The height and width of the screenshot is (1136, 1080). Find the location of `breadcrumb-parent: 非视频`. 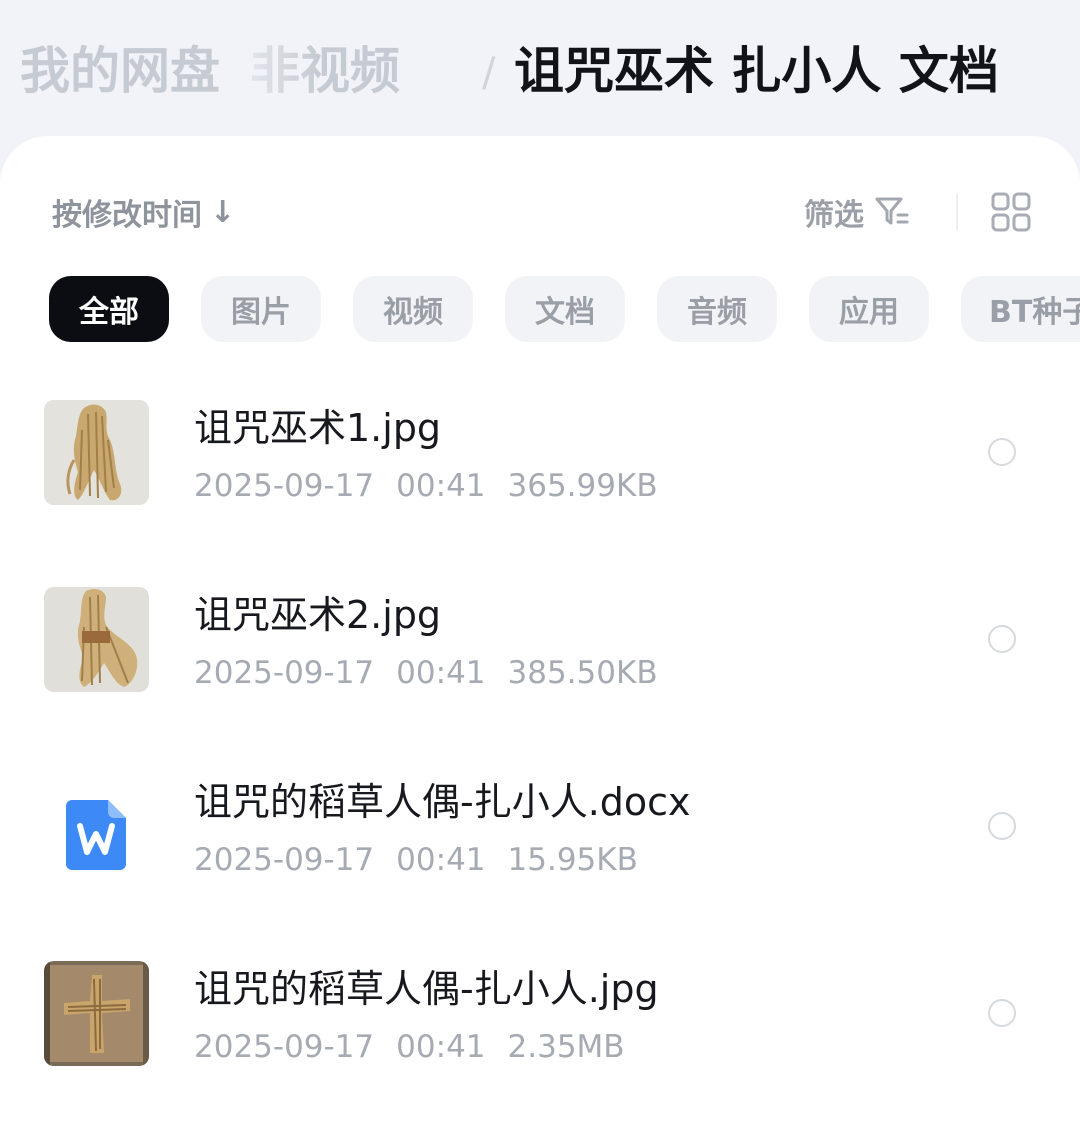

breadcrumb-parent: 非视频 is located at coordinates (325, 71).